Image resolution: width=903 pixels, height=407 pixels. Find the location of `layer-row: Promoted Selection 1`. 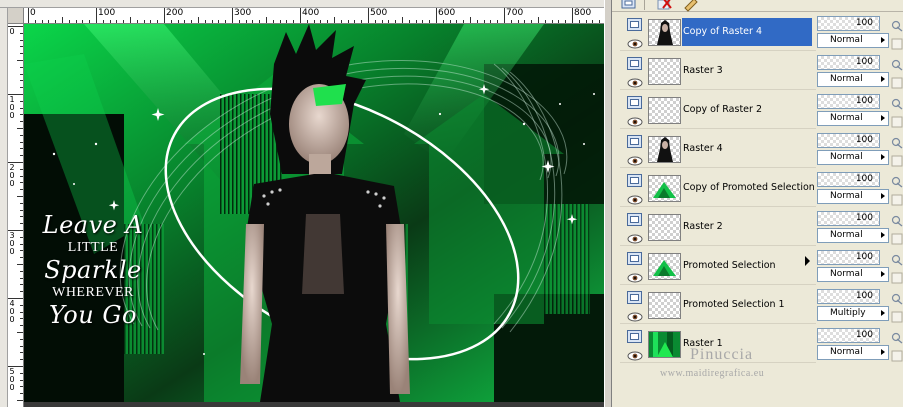

layer-row: Promoted Selection 1 is located at coordinates (718, 305).